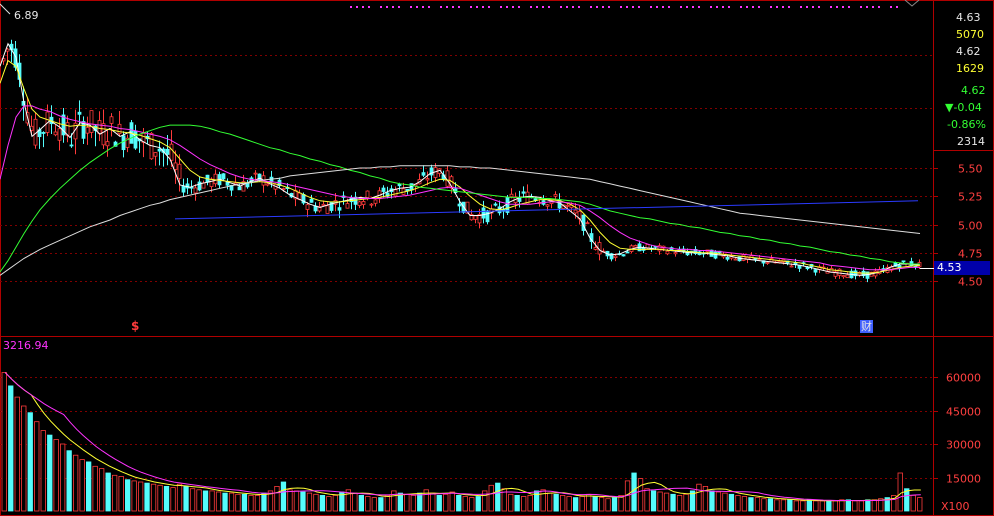  I want to click on finance-report-marker: 财, so click(866, 326).